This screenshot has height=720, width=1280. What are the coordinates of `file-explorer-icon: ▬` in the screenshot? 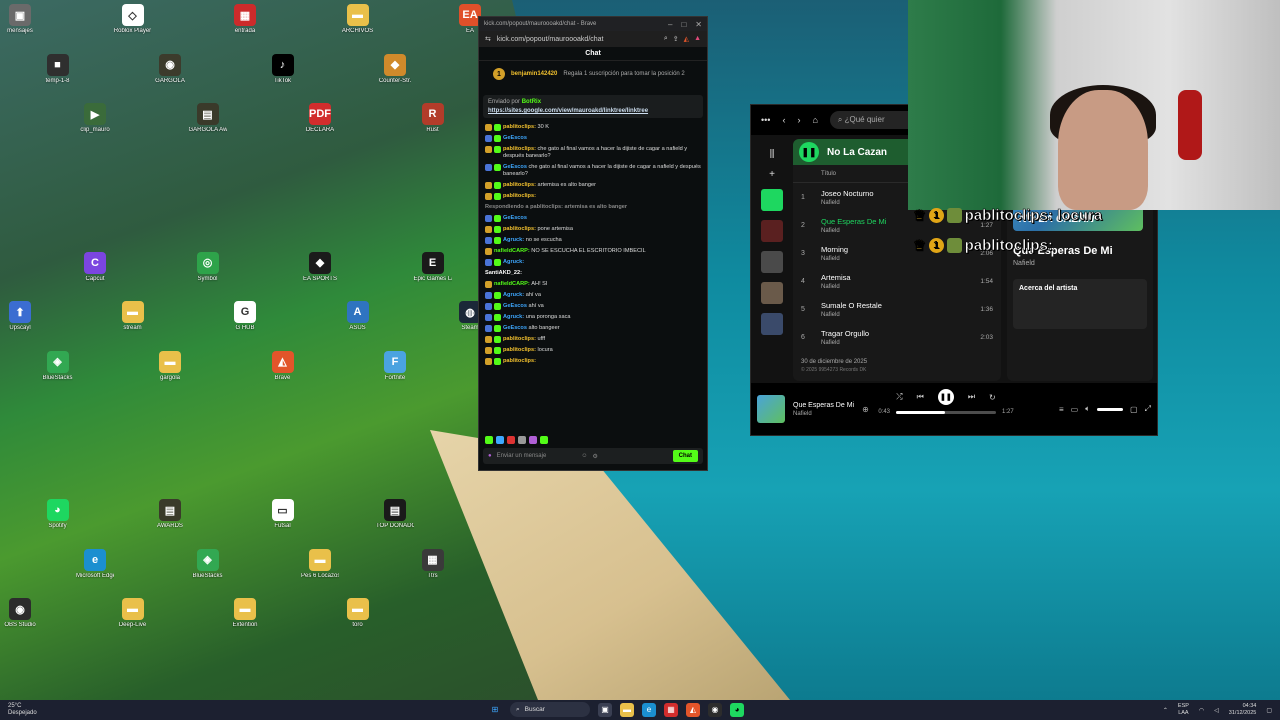 It's located at (627, 709).